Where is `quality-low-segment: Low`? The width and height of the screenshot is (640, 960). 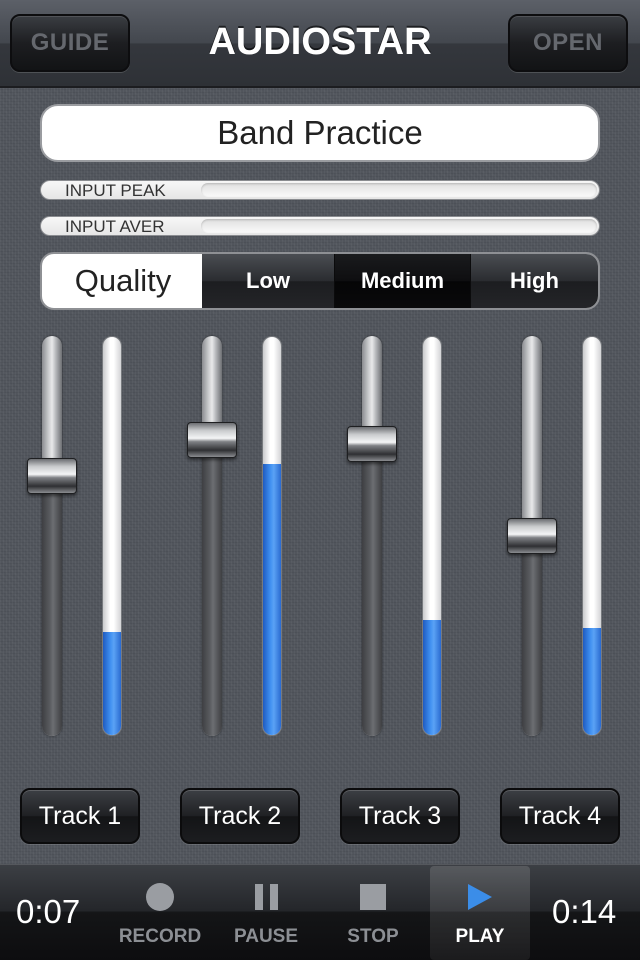 quality-low-segment: Low is located at coordinates (268, 281).